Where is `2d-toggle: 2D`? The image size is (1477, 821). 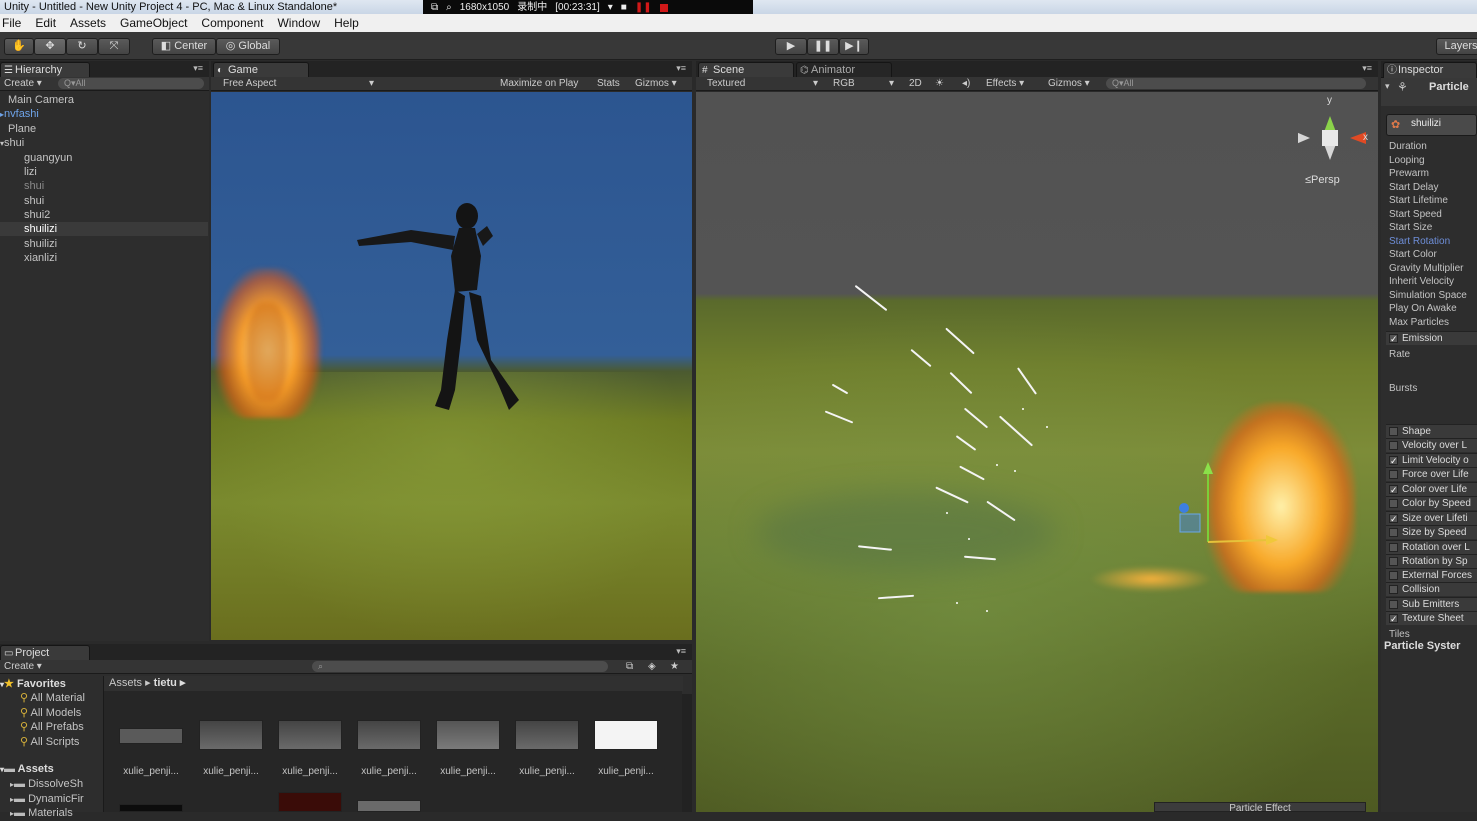 2d-toggle: 2D is located at coordinates (915, 84).